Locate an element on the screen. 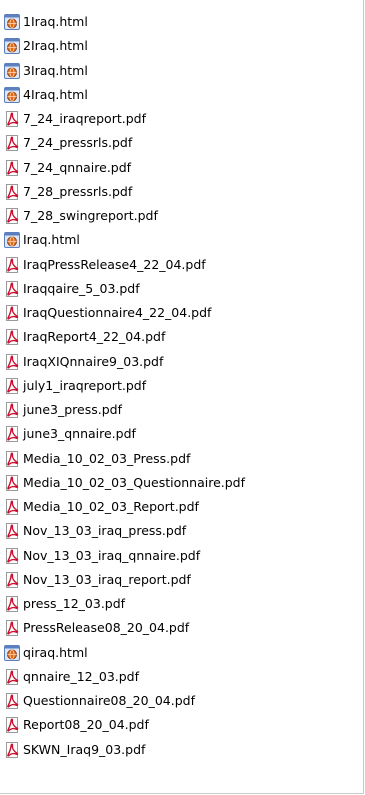 The image size is (365, 795). file-name: 1Iraq.html is located at coordinates (55, 22).